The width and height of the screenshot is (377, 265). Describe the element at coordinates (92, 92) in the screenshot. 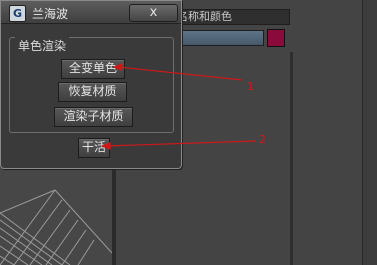

I see `restore-material-button: 恢复材质` at that location.